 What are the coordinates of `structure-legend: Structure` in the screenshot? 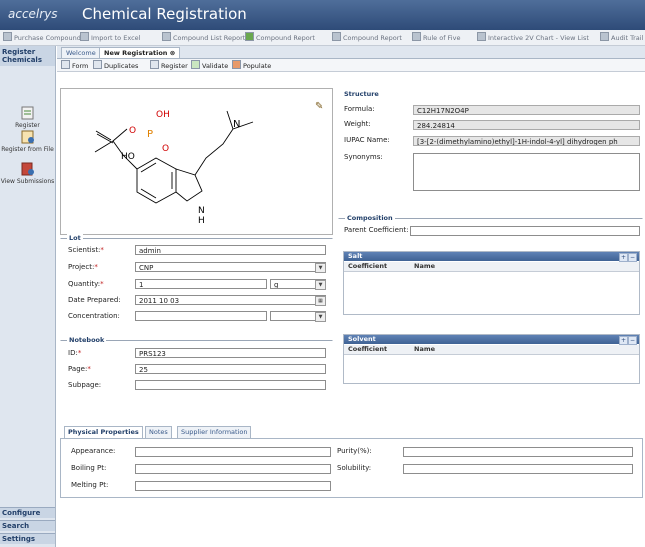 It's located at (361, 94).